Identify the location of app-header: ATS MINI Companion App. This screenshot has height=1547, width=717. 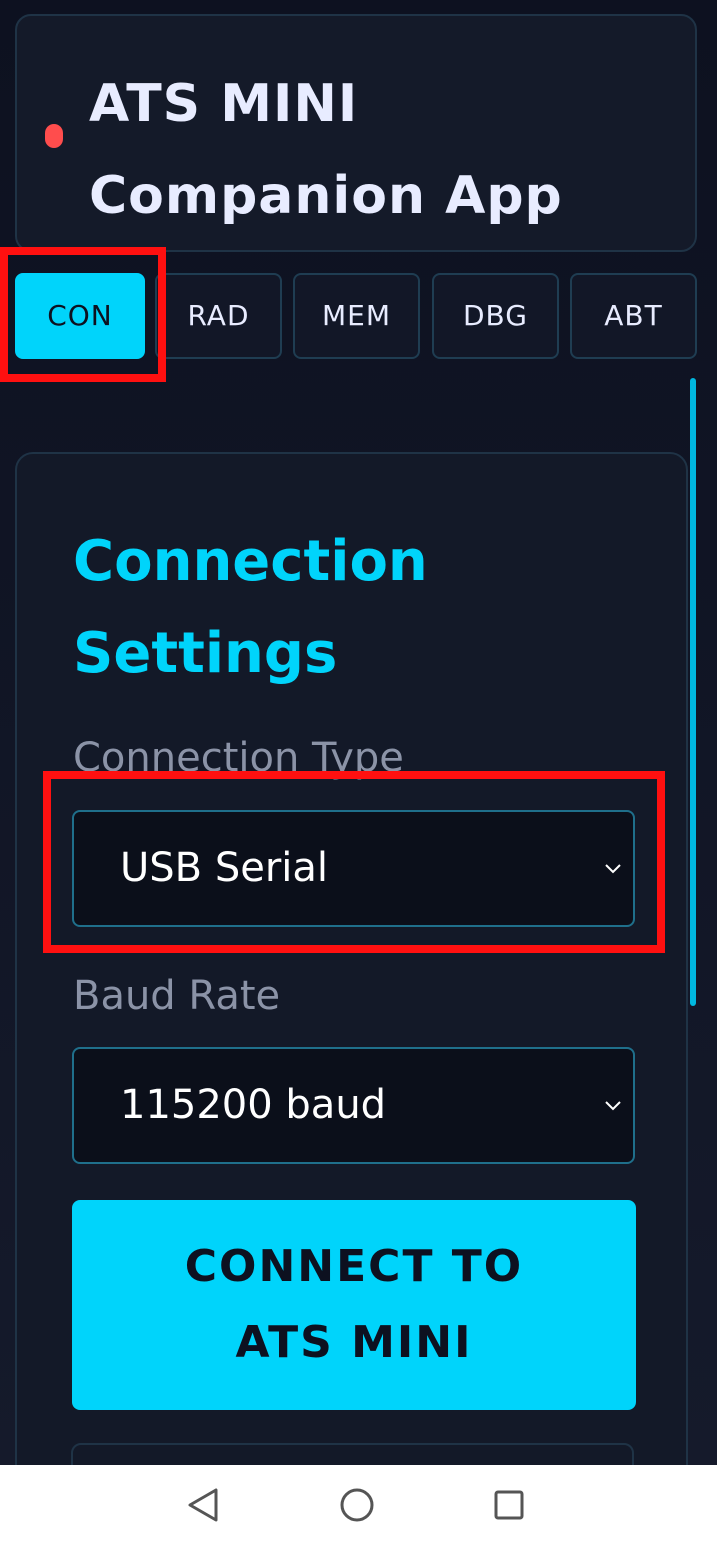
(356, 133).